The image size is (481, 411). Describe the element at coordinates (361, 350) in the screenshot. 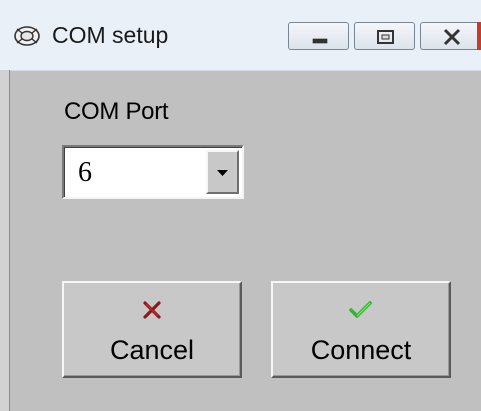

I see `connect-label: Connect` at that location.